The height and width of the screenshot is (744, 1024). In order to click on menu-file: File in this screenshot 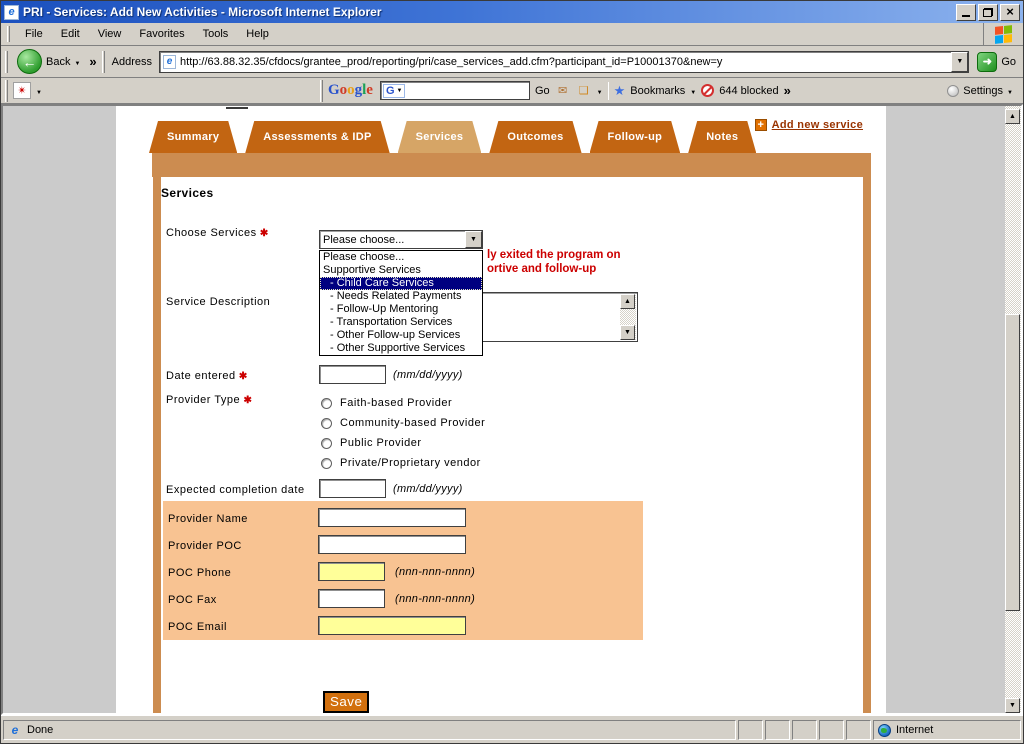, I will do `click(34, 34)`.